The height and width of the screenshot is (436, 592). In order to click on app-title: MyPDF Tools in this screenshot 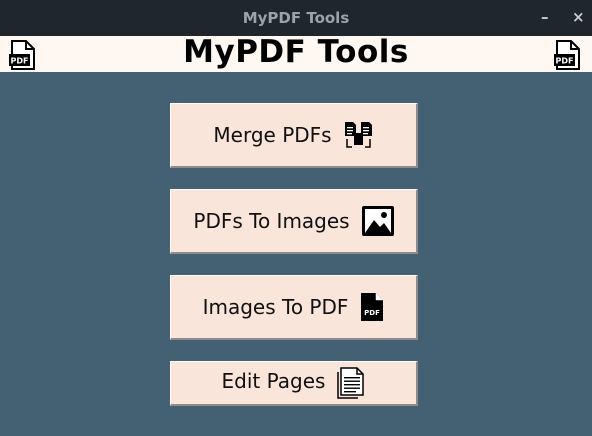, I will do `click(296, 52)`.